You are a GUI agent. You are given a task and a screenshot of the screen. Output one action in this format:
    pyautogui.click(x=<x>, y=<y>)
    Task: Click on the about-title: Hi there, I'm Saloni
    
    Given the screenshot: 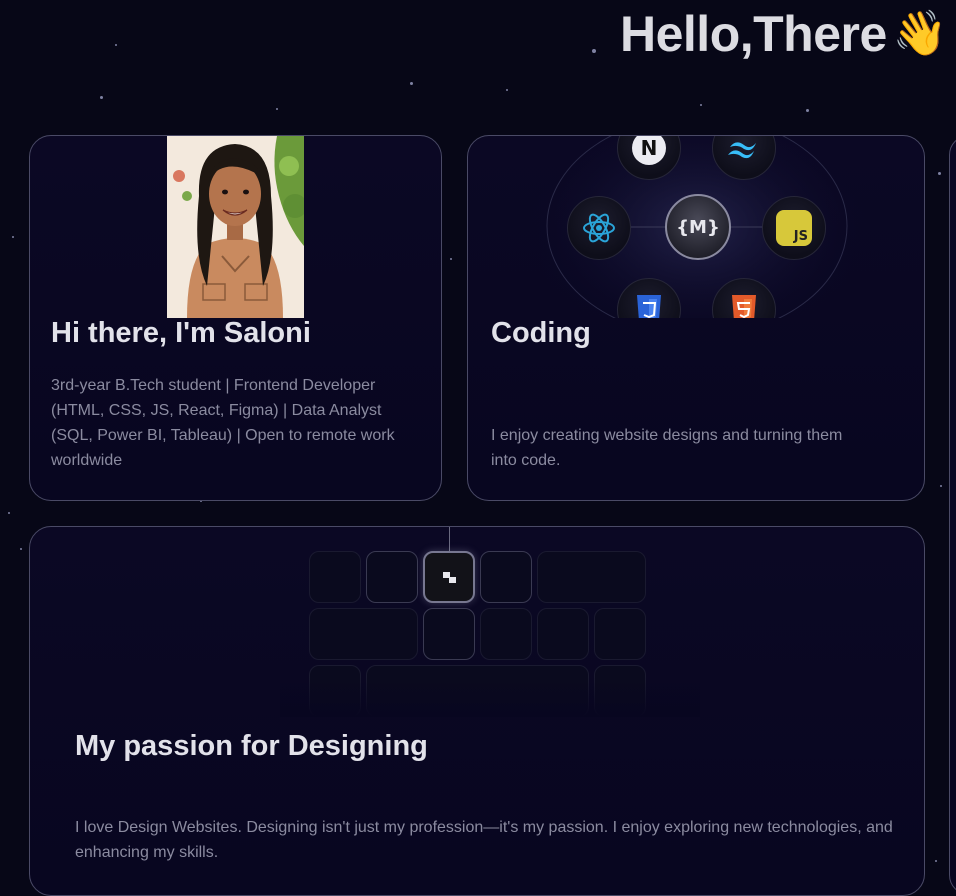 What is the action you would take?
    pyautogui.click(x=181, y=333)
    